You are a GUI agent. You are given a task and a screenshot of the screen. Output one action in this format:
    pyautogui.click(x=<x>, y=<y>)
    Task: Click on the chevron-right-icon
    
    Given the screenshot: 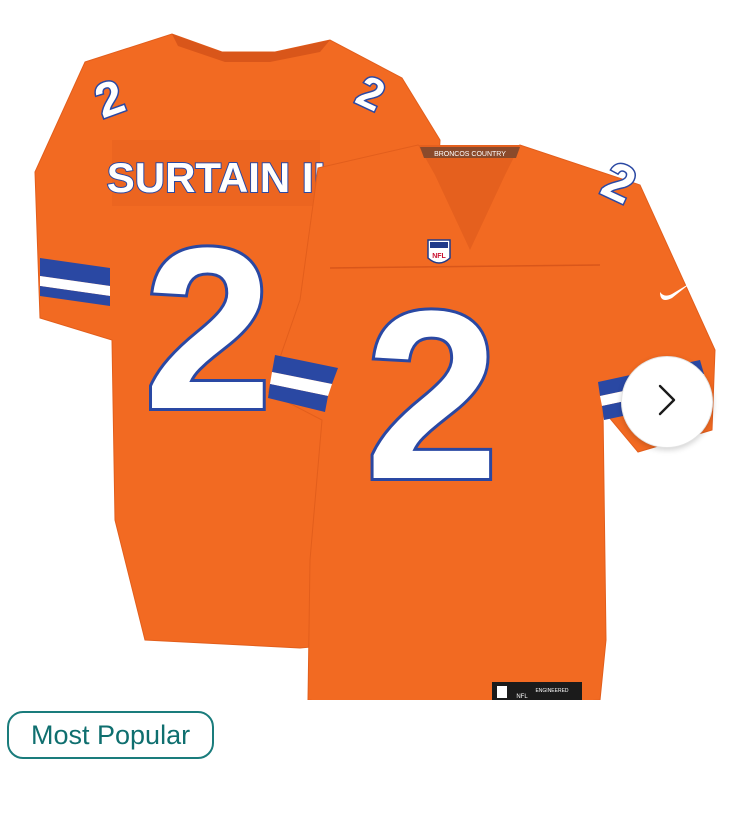 What is the action you would take?
    pyautogui.click(x=667, y=402)
    